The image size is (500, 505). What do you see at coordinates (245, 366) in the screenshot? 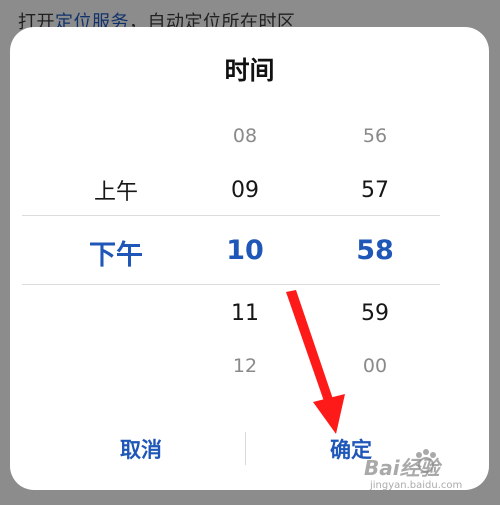
I see `hour-option: 12` at bounding box center [245, 366].